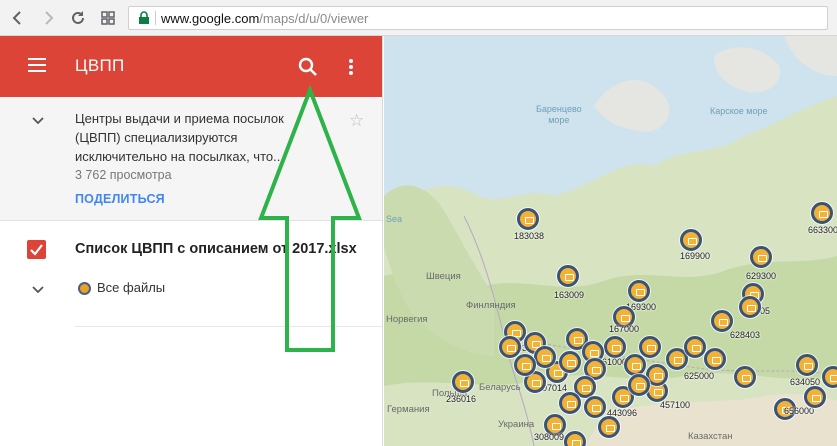 The height and width of the screenshot is (446, 837). What do you see at coordinates (131, 287) in the screenshot?
I see `all-files-label: Все файлы` at bounding box center [131, 287].